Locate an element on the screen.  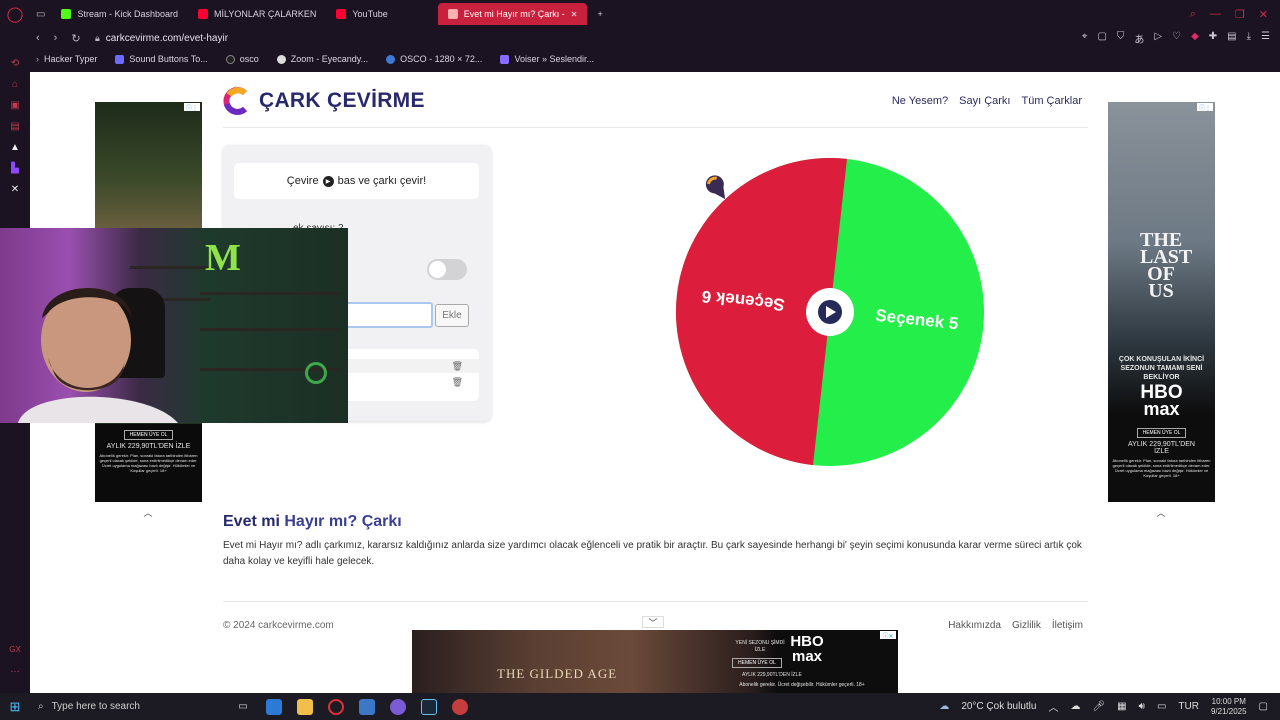
restore-icon: ❐ is located at coordinates (1240, 14).